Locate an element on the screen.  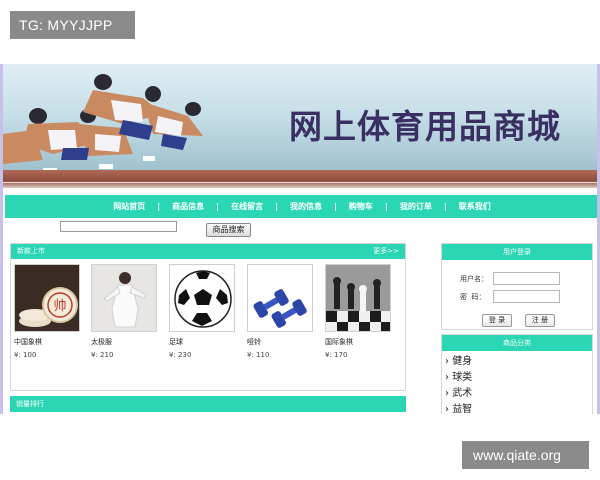
category-label: 健身 is located at coordinates (462, 361).